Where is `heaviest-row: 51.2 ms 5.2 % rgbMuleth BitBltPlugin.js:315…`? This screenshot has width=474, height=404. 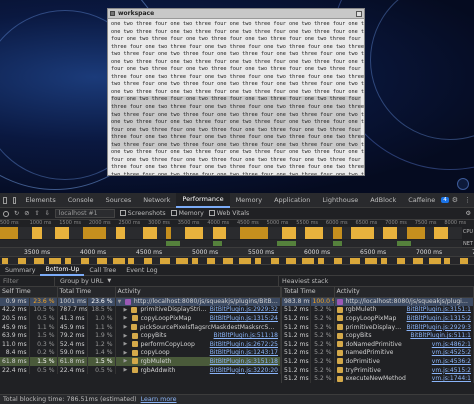
heaviest-row: 51.2 ms 5.2 % rgbMuleth BitBltPlugin.js:315… is located at coordinates (378, 310).